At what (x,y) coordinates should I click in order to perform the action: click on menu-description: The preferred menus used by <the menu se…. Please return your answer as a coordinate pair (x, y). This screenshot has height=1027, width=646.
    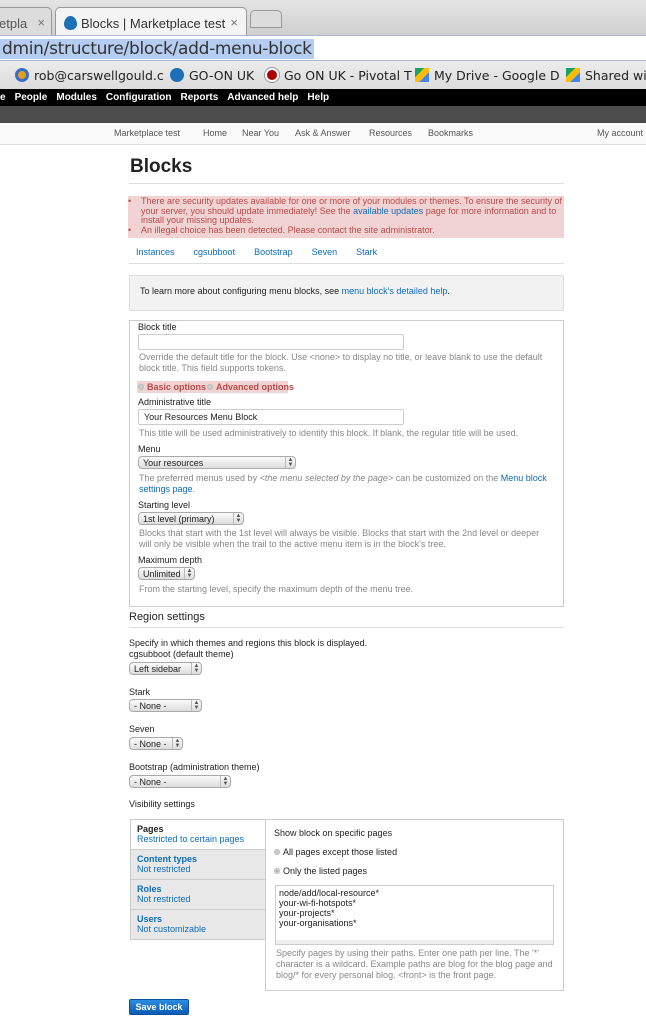
    Looking at the image, I should click on (346, 484).